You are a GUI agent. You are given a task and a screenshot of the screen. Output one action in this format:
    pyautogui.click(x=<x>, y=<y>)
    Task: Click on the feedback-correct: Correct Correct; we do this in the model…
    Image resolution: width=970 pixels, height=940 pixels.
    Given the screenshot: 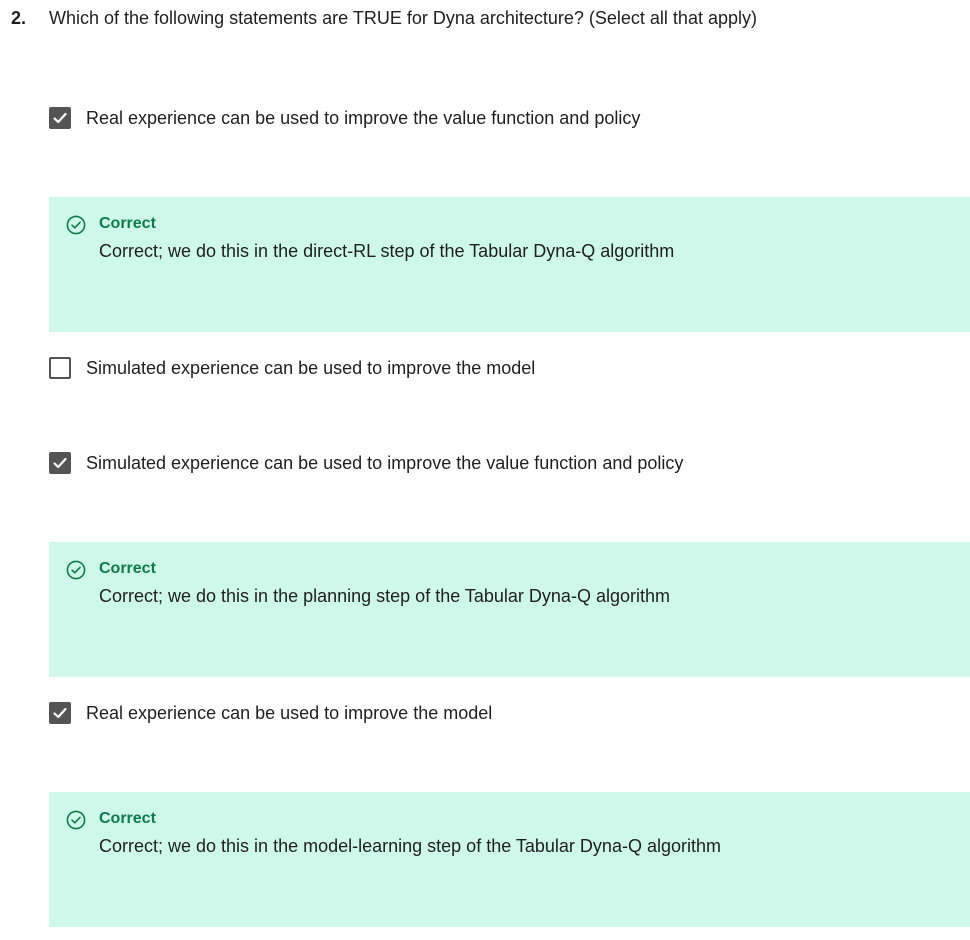 What is the action you would take?
    pyautogui.click(x=509, y=859)
    